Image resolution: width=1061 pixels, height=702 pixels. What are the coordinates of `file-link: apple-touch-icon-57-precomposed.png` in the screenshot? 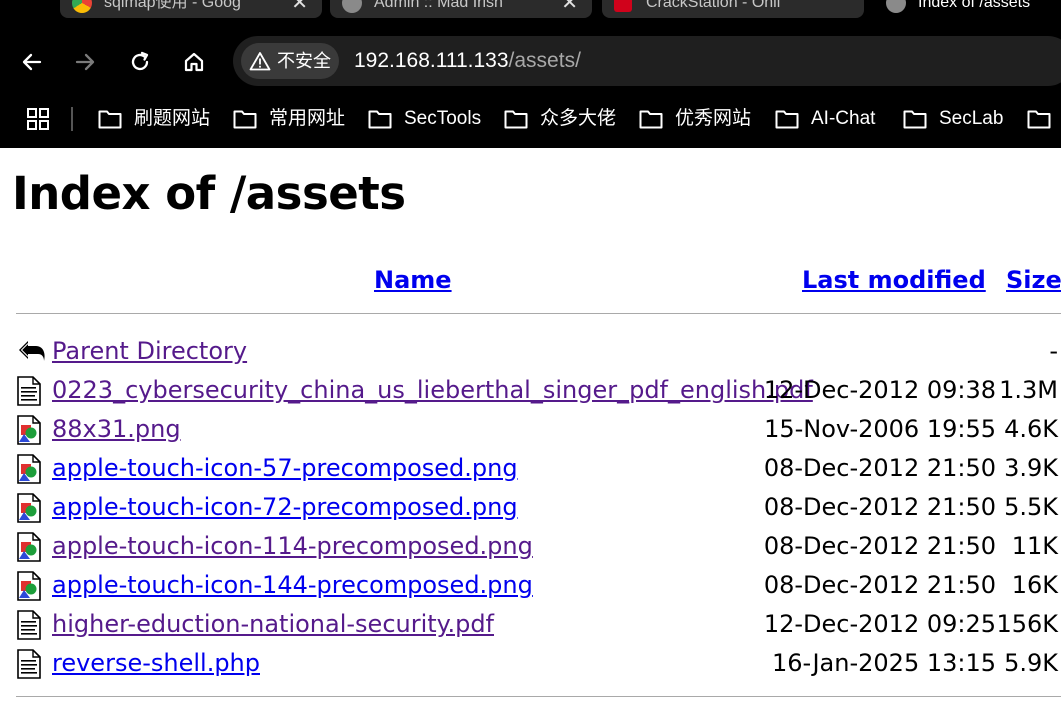 It's located at (285, 468).